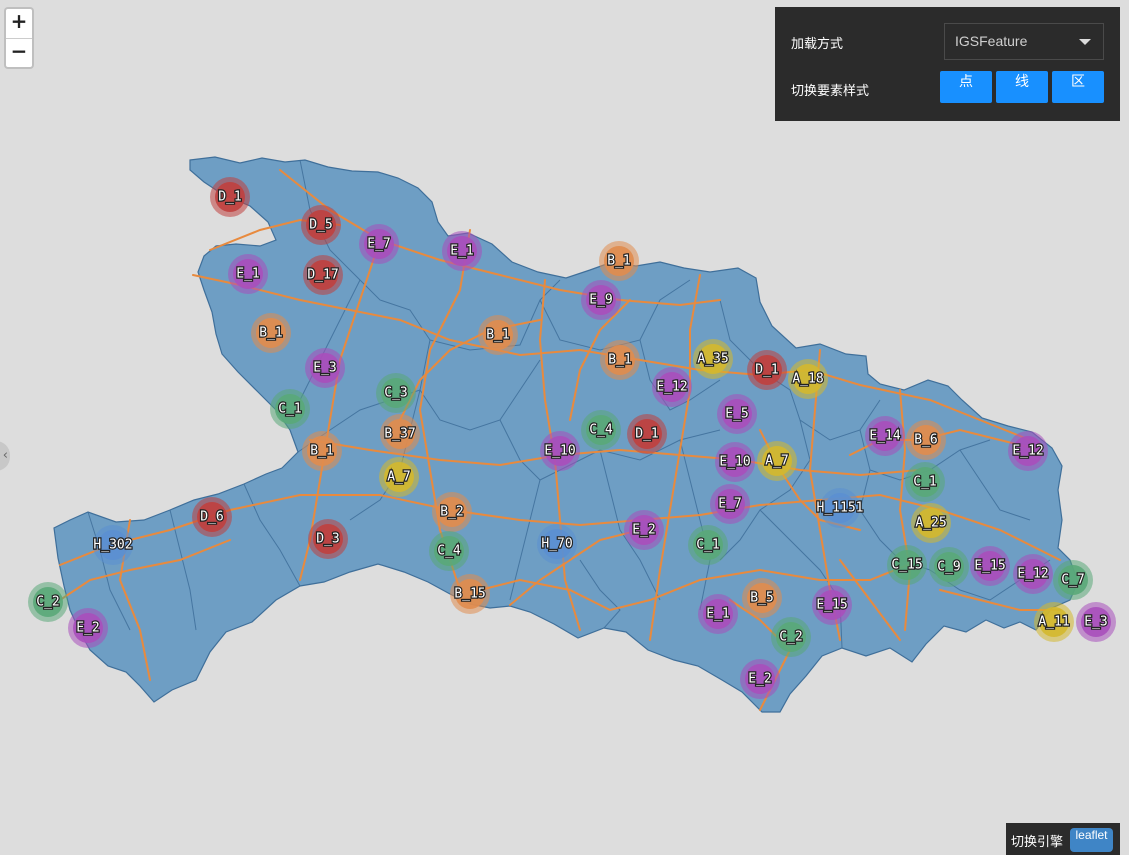 Image resolution: width=1129 pixels, height=855 pixels. What do you see at coordinates (762, 598) in the screenshot?
I see `cluster-marker: B_5` at bounding box center [762, 598].